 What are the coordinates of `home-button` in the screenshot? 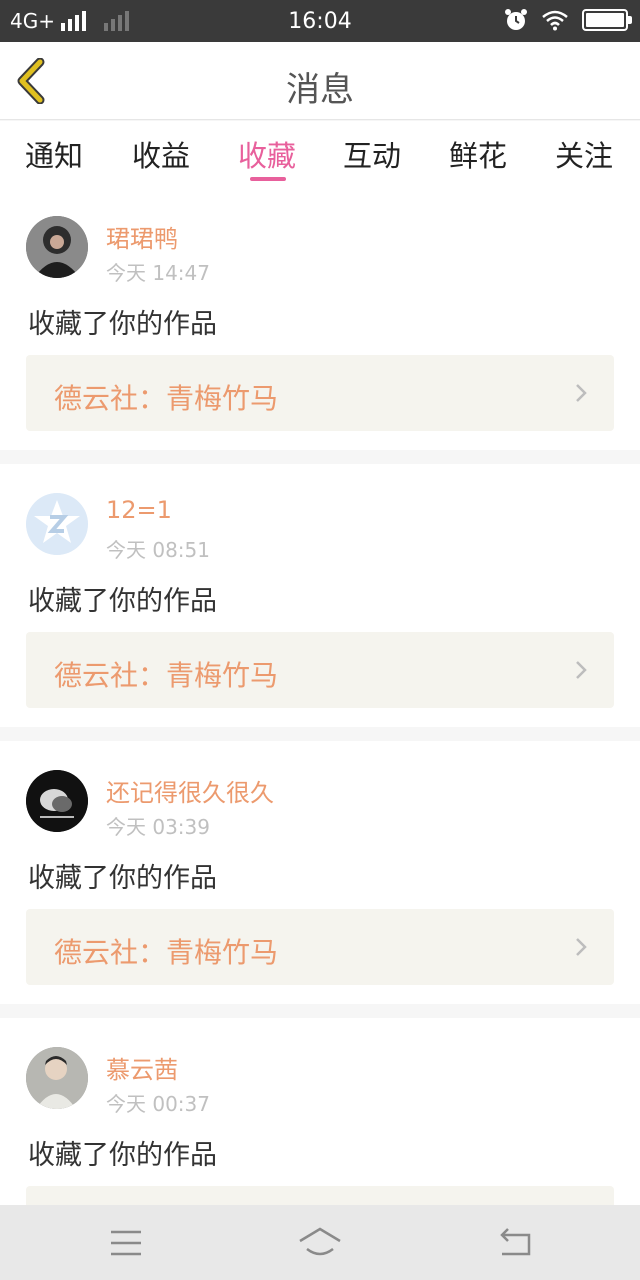 It's located at (320, 1243).